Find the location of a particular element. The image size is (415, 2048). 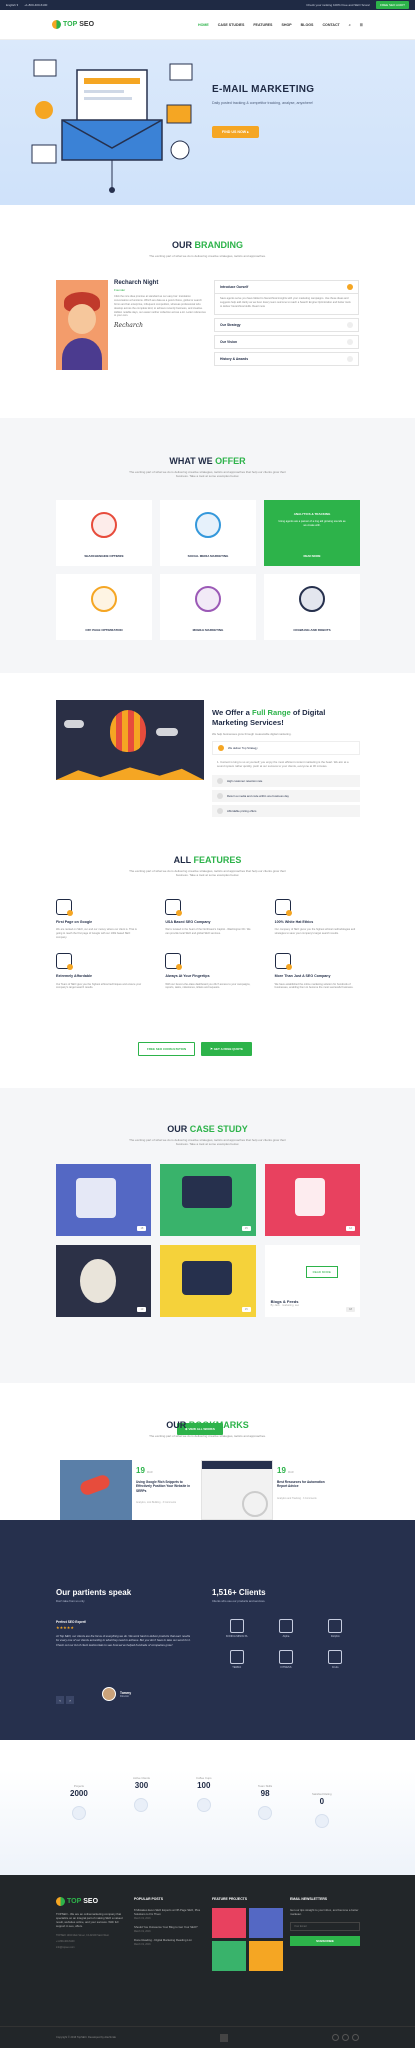

menu-item-shop: SHOP is located at coordinates (286, 25).